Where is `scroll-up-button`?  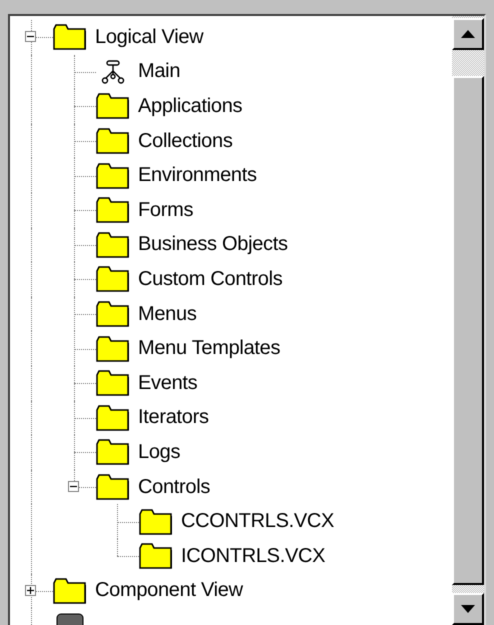 scroll-up-button is located at coordinates (468, 34).